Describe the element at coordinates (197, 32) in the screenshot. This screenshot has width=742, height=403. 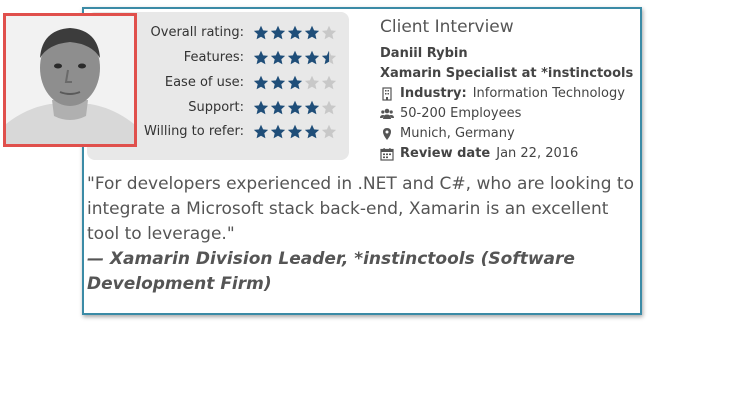
I see `rating-label: Overall rating:` at that location.